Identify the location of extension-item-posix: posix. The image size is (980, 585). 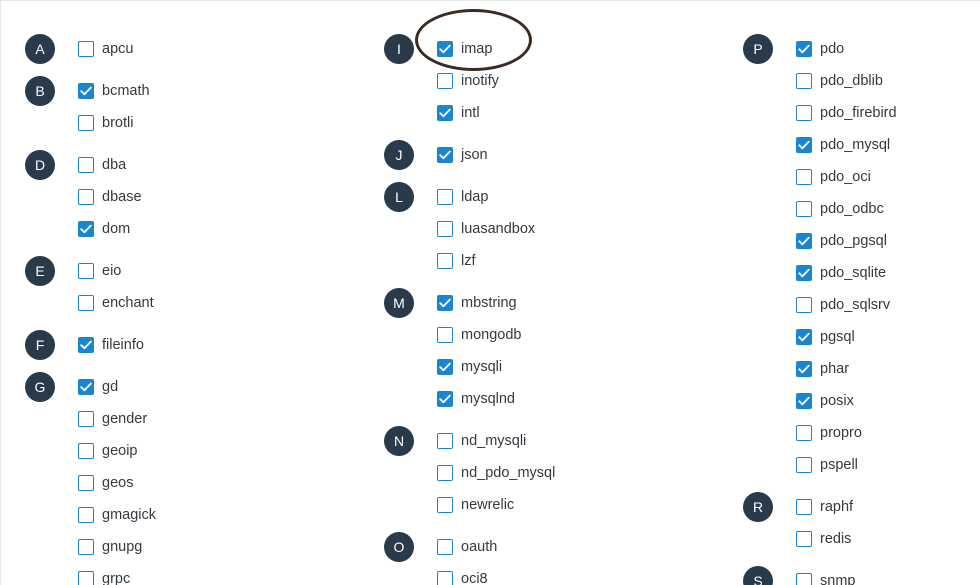
(825, 401).